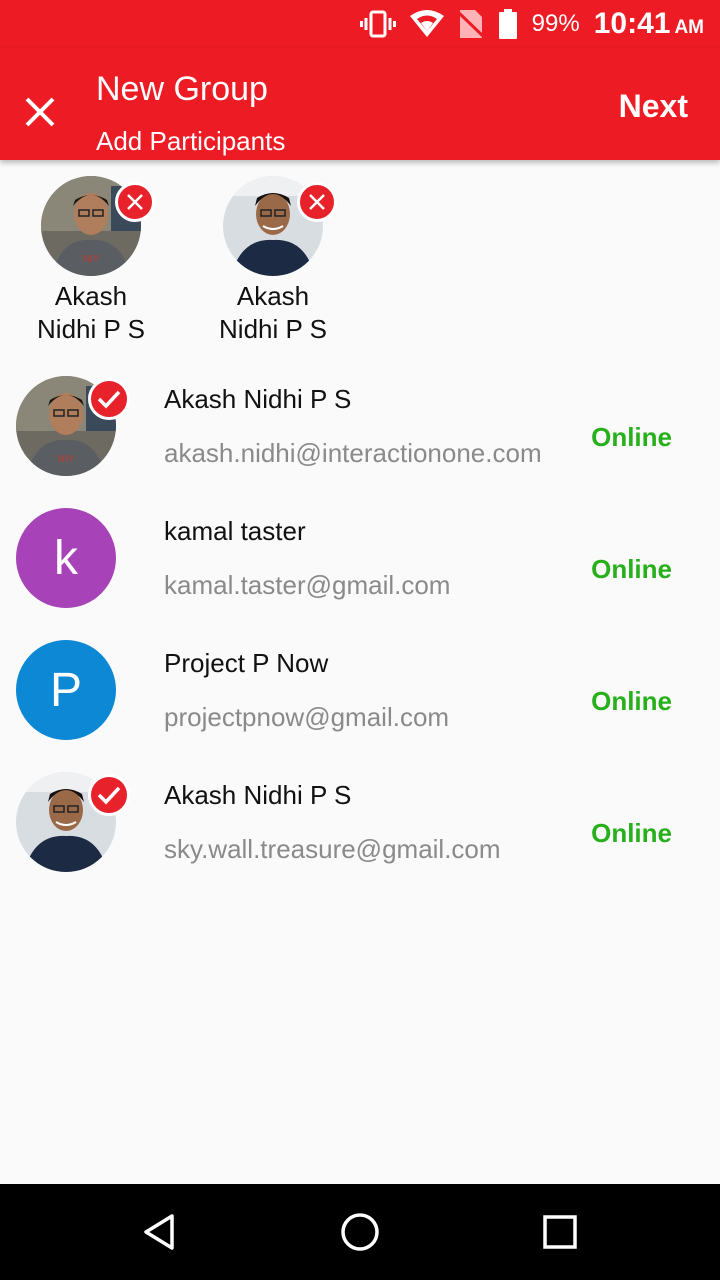 This screenshot has width=720, height=1280. I want to click on contact-email: sky.wall.treasure@gmail.com, so click(332, 849).